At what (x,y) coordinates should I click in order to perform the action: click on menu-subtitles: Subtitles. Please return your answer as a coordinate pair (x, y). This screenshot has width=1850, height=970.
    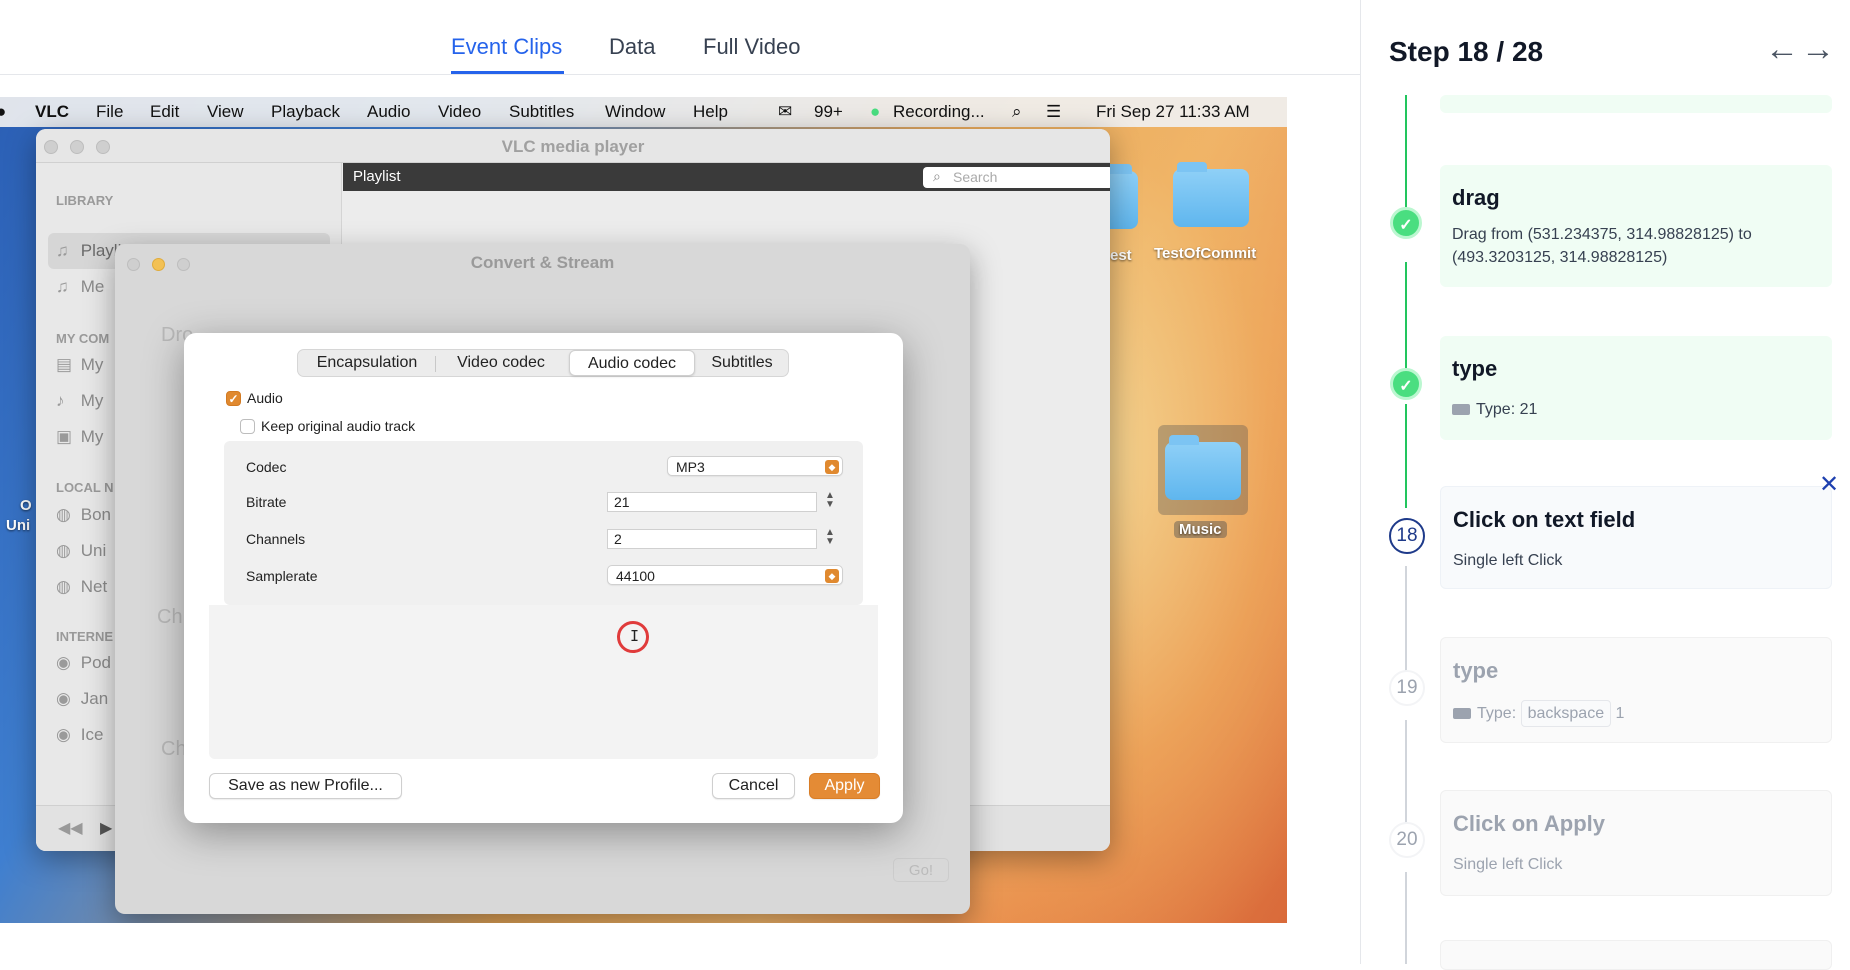
    Looking at the image, I should click on (541, 112).